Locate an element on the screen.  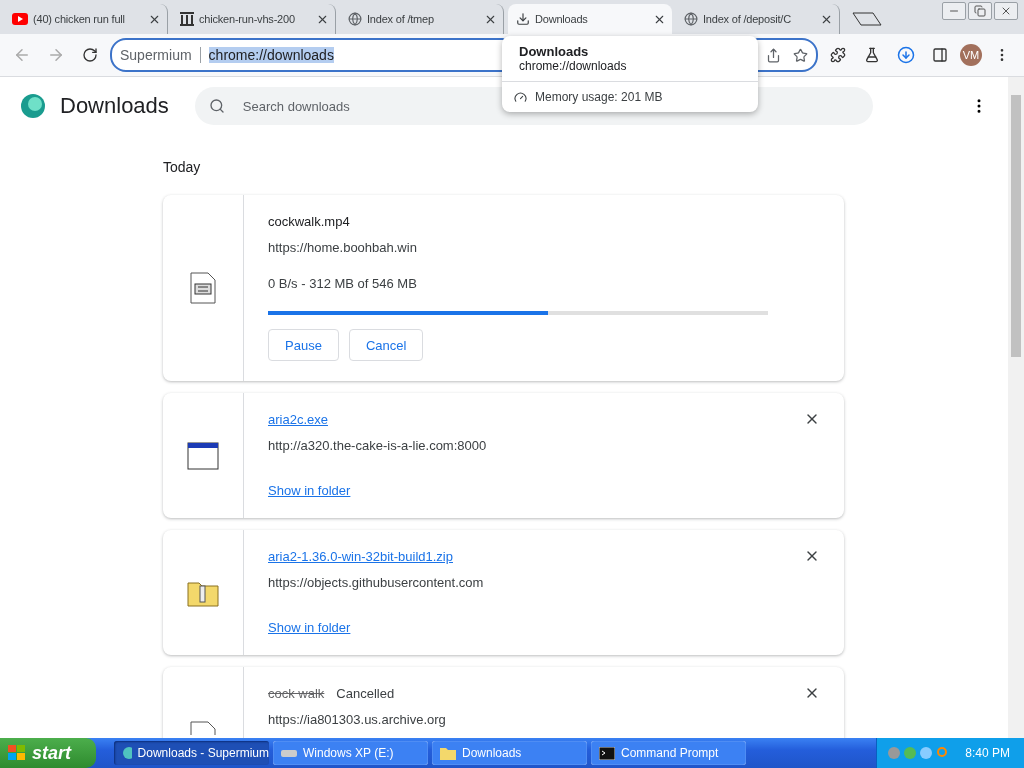
extensions-icon is located at coordinates (838, 55).